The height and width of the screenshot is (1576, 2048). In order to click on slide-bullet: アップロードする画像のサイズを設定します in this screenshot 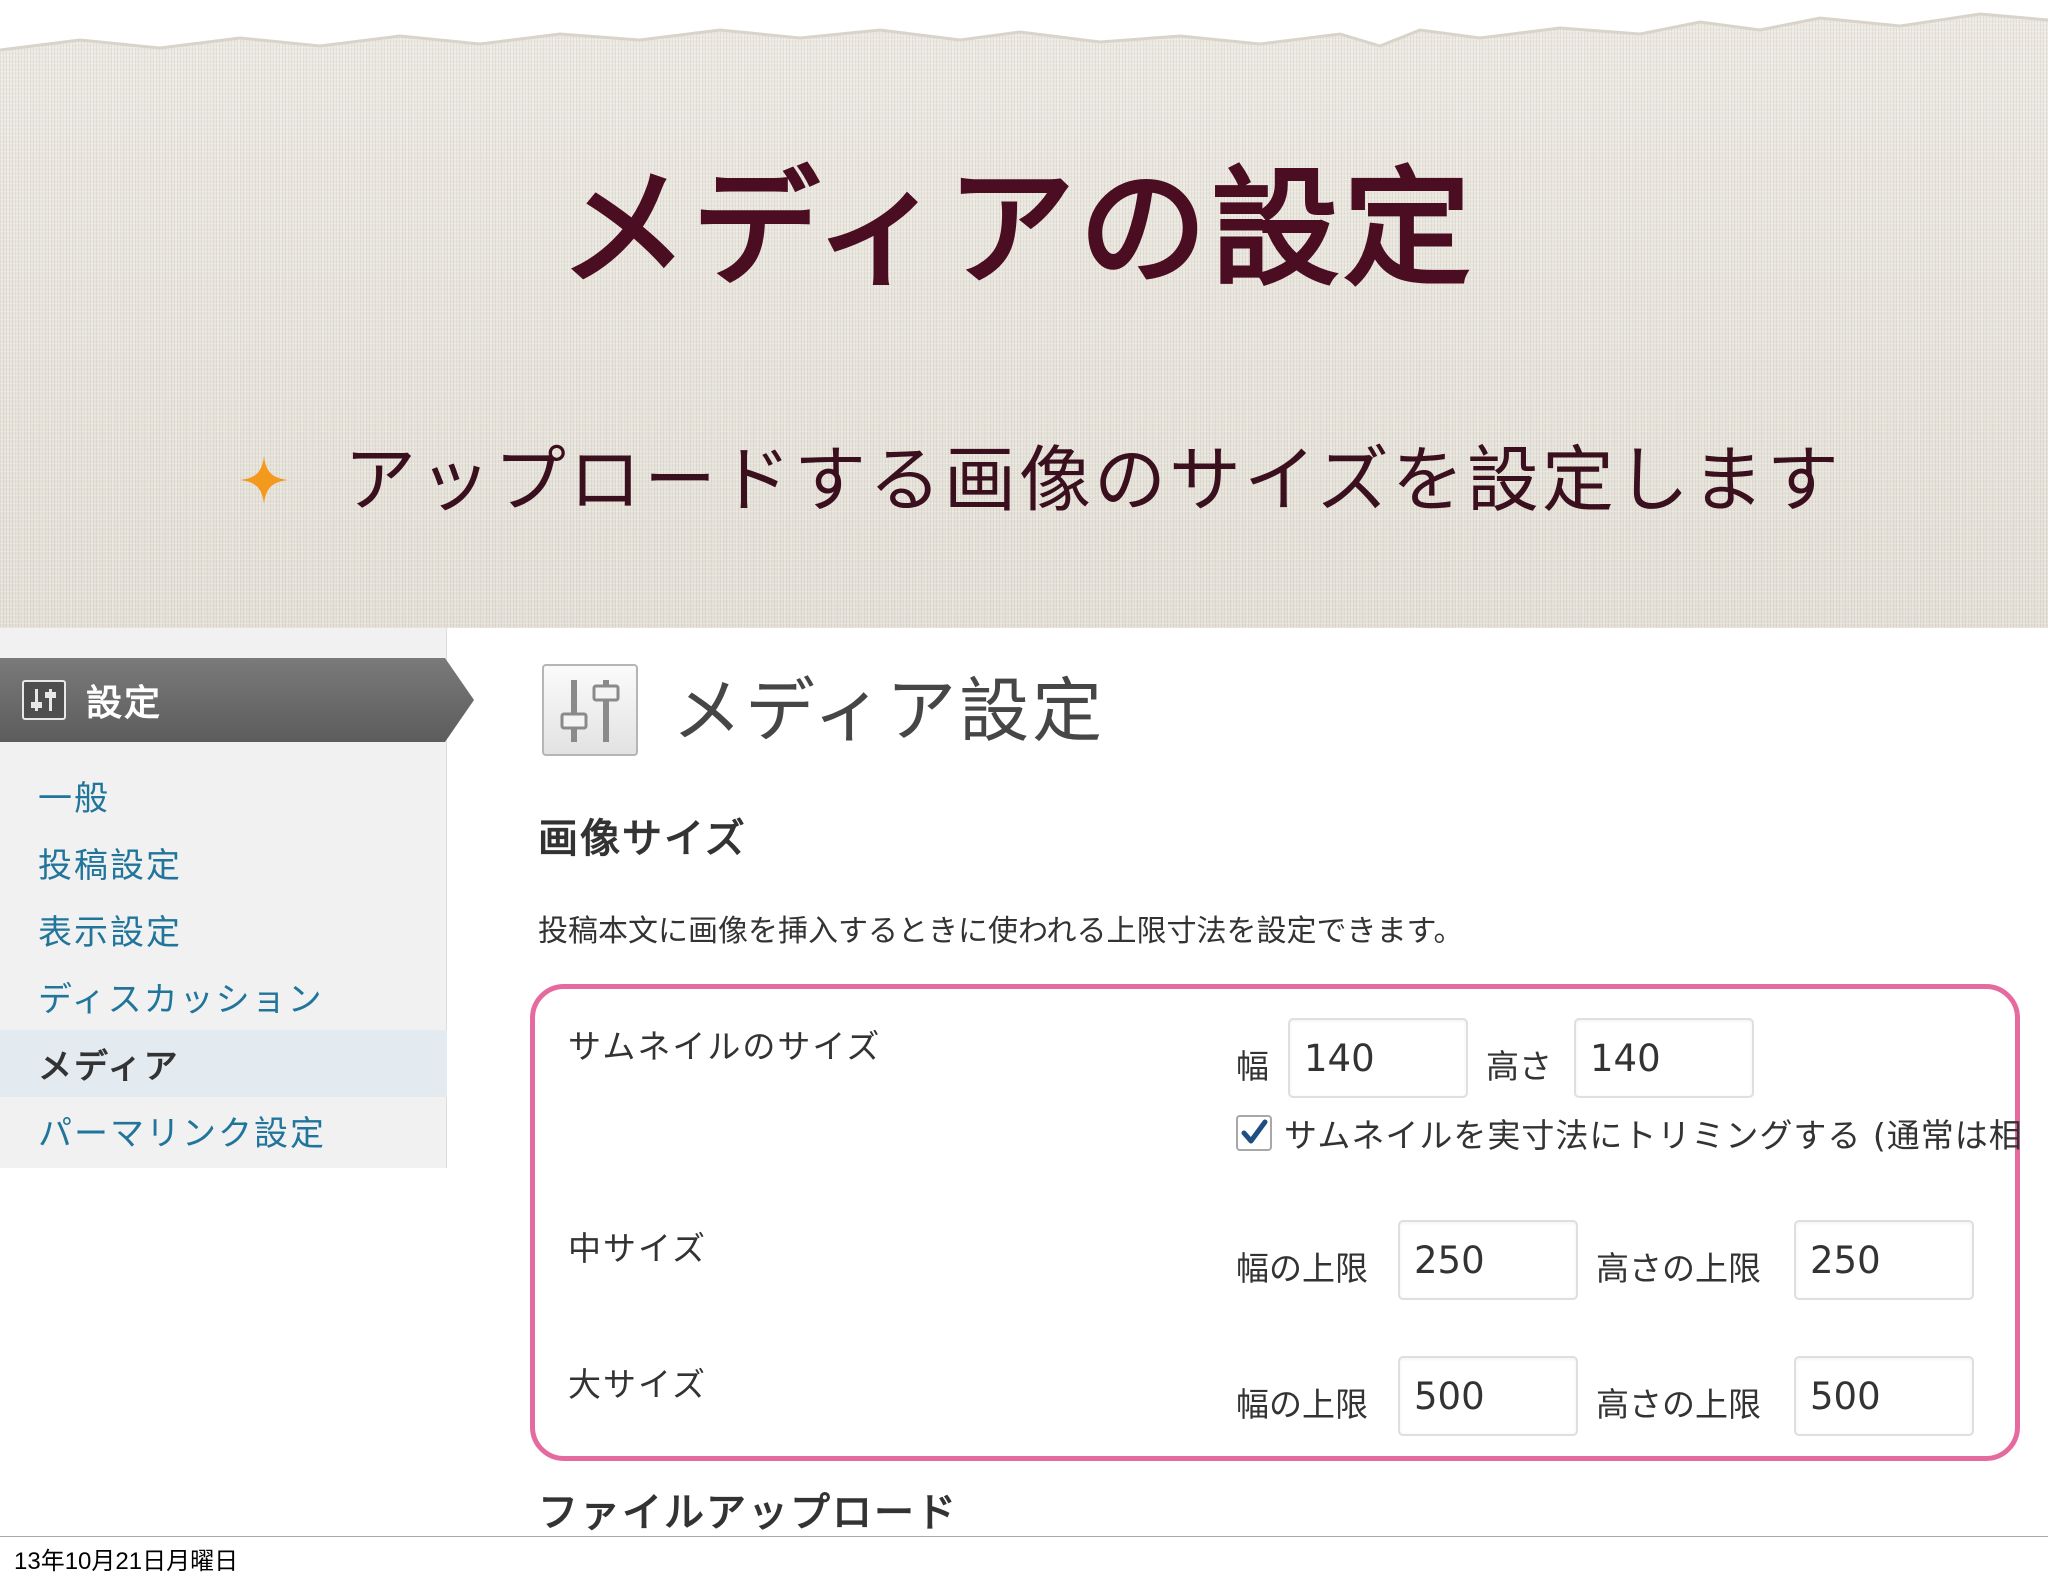, I will do `click(1040, 480)`.